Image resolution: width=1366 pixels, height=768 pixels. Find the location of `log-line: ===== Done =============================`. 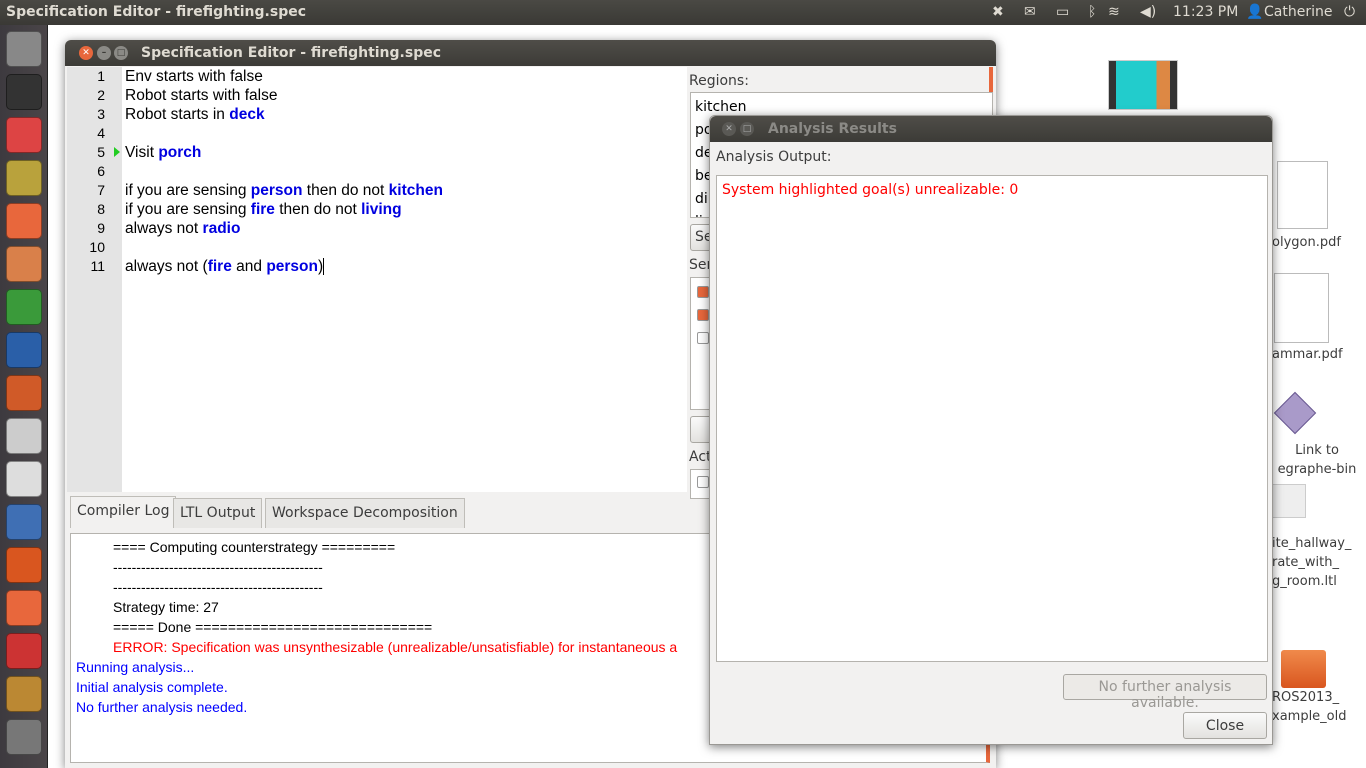

log-line: ===== Done ============================= is located at coordinates (273, 627).